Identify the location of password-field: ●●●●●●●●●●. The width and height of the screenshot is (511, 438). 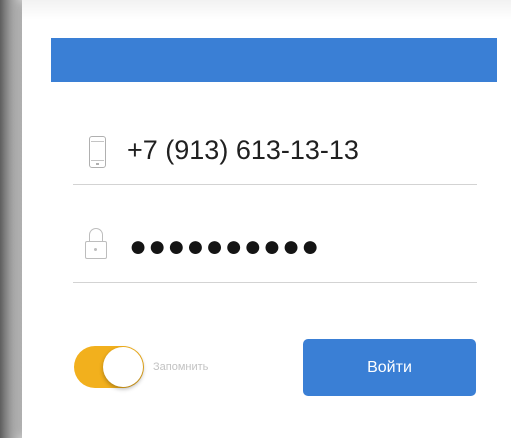
(275, 252).